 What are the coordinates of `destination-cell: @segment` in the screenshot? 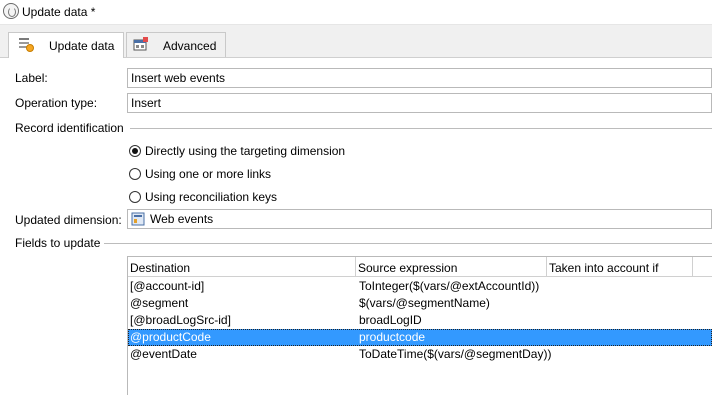 It's located at (159, 303).